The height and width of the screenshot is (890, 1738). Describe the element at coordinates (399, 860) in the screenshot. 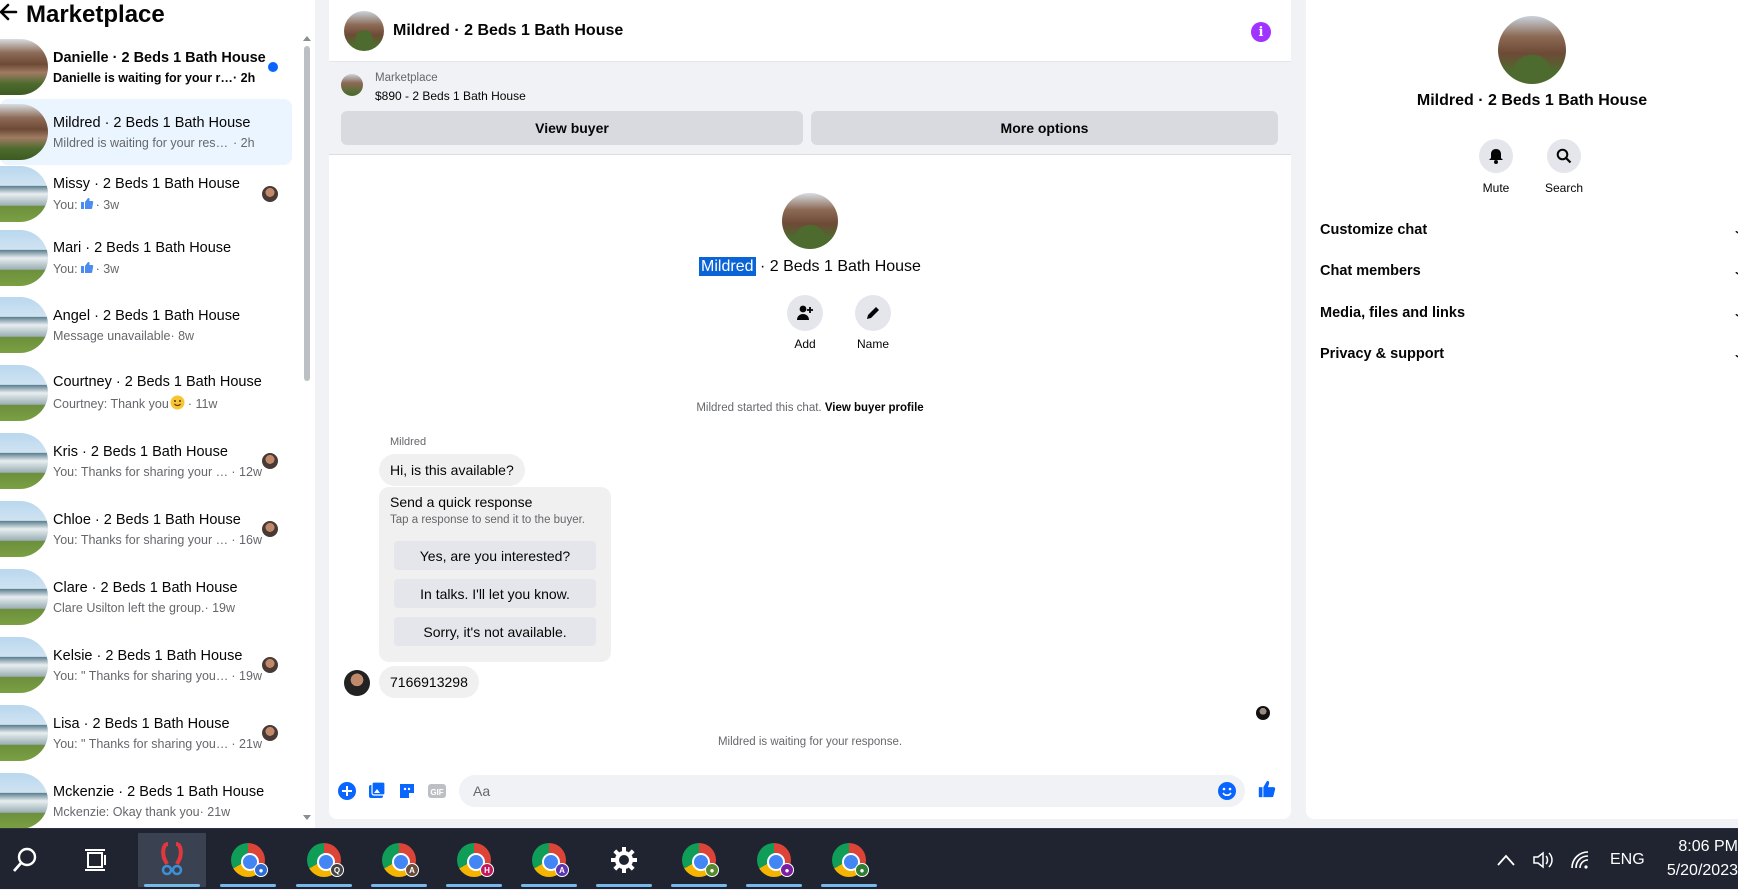

I see `taskbar-chrome-3: A` at that location.